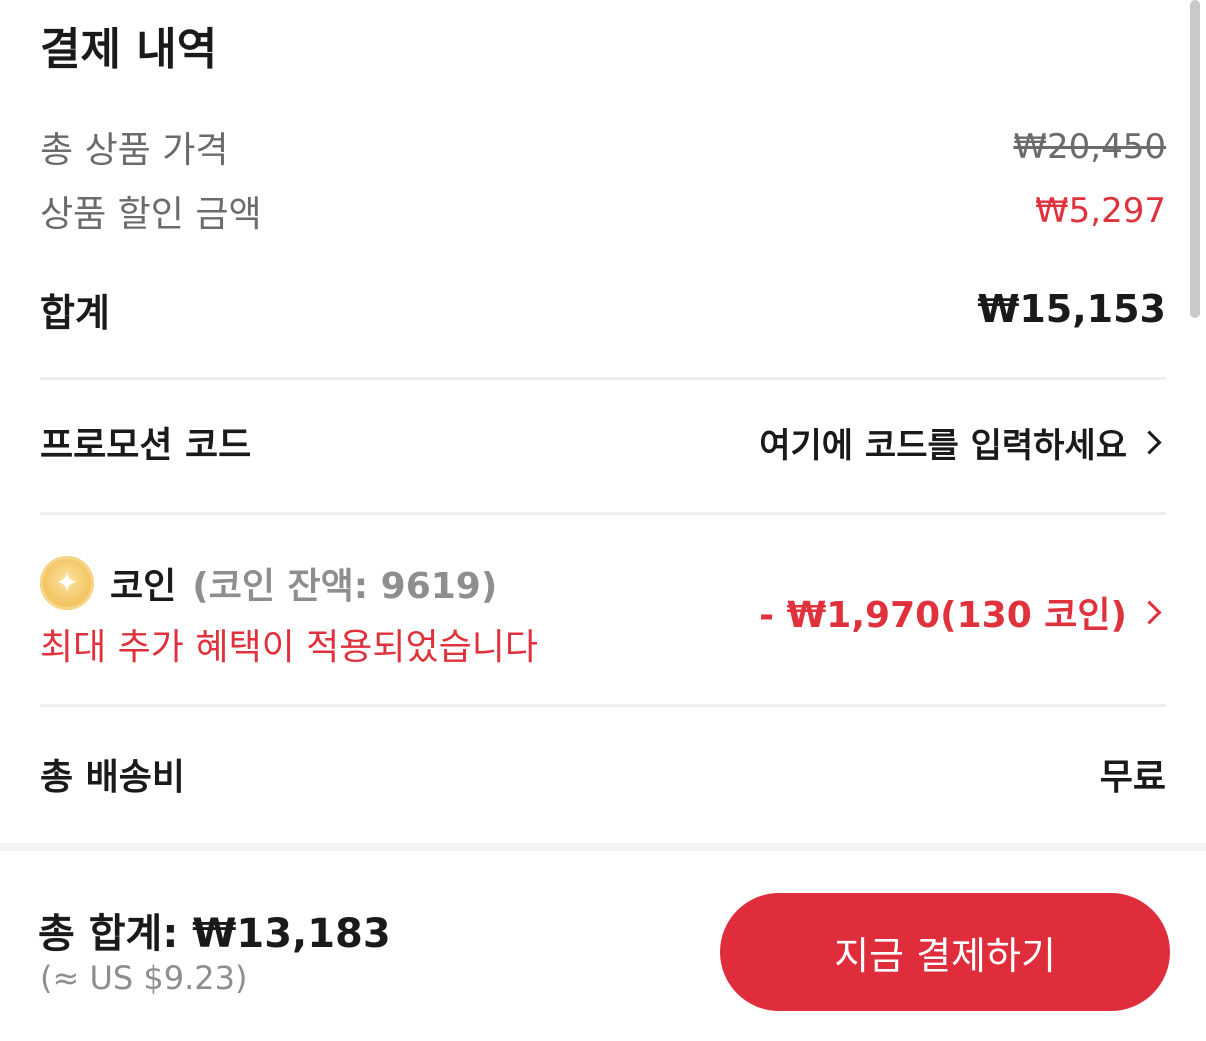  What do you see at coordinates (1195, 159) in the screenshot?
I see `scrollbar` at bounding box center [1195, 159].